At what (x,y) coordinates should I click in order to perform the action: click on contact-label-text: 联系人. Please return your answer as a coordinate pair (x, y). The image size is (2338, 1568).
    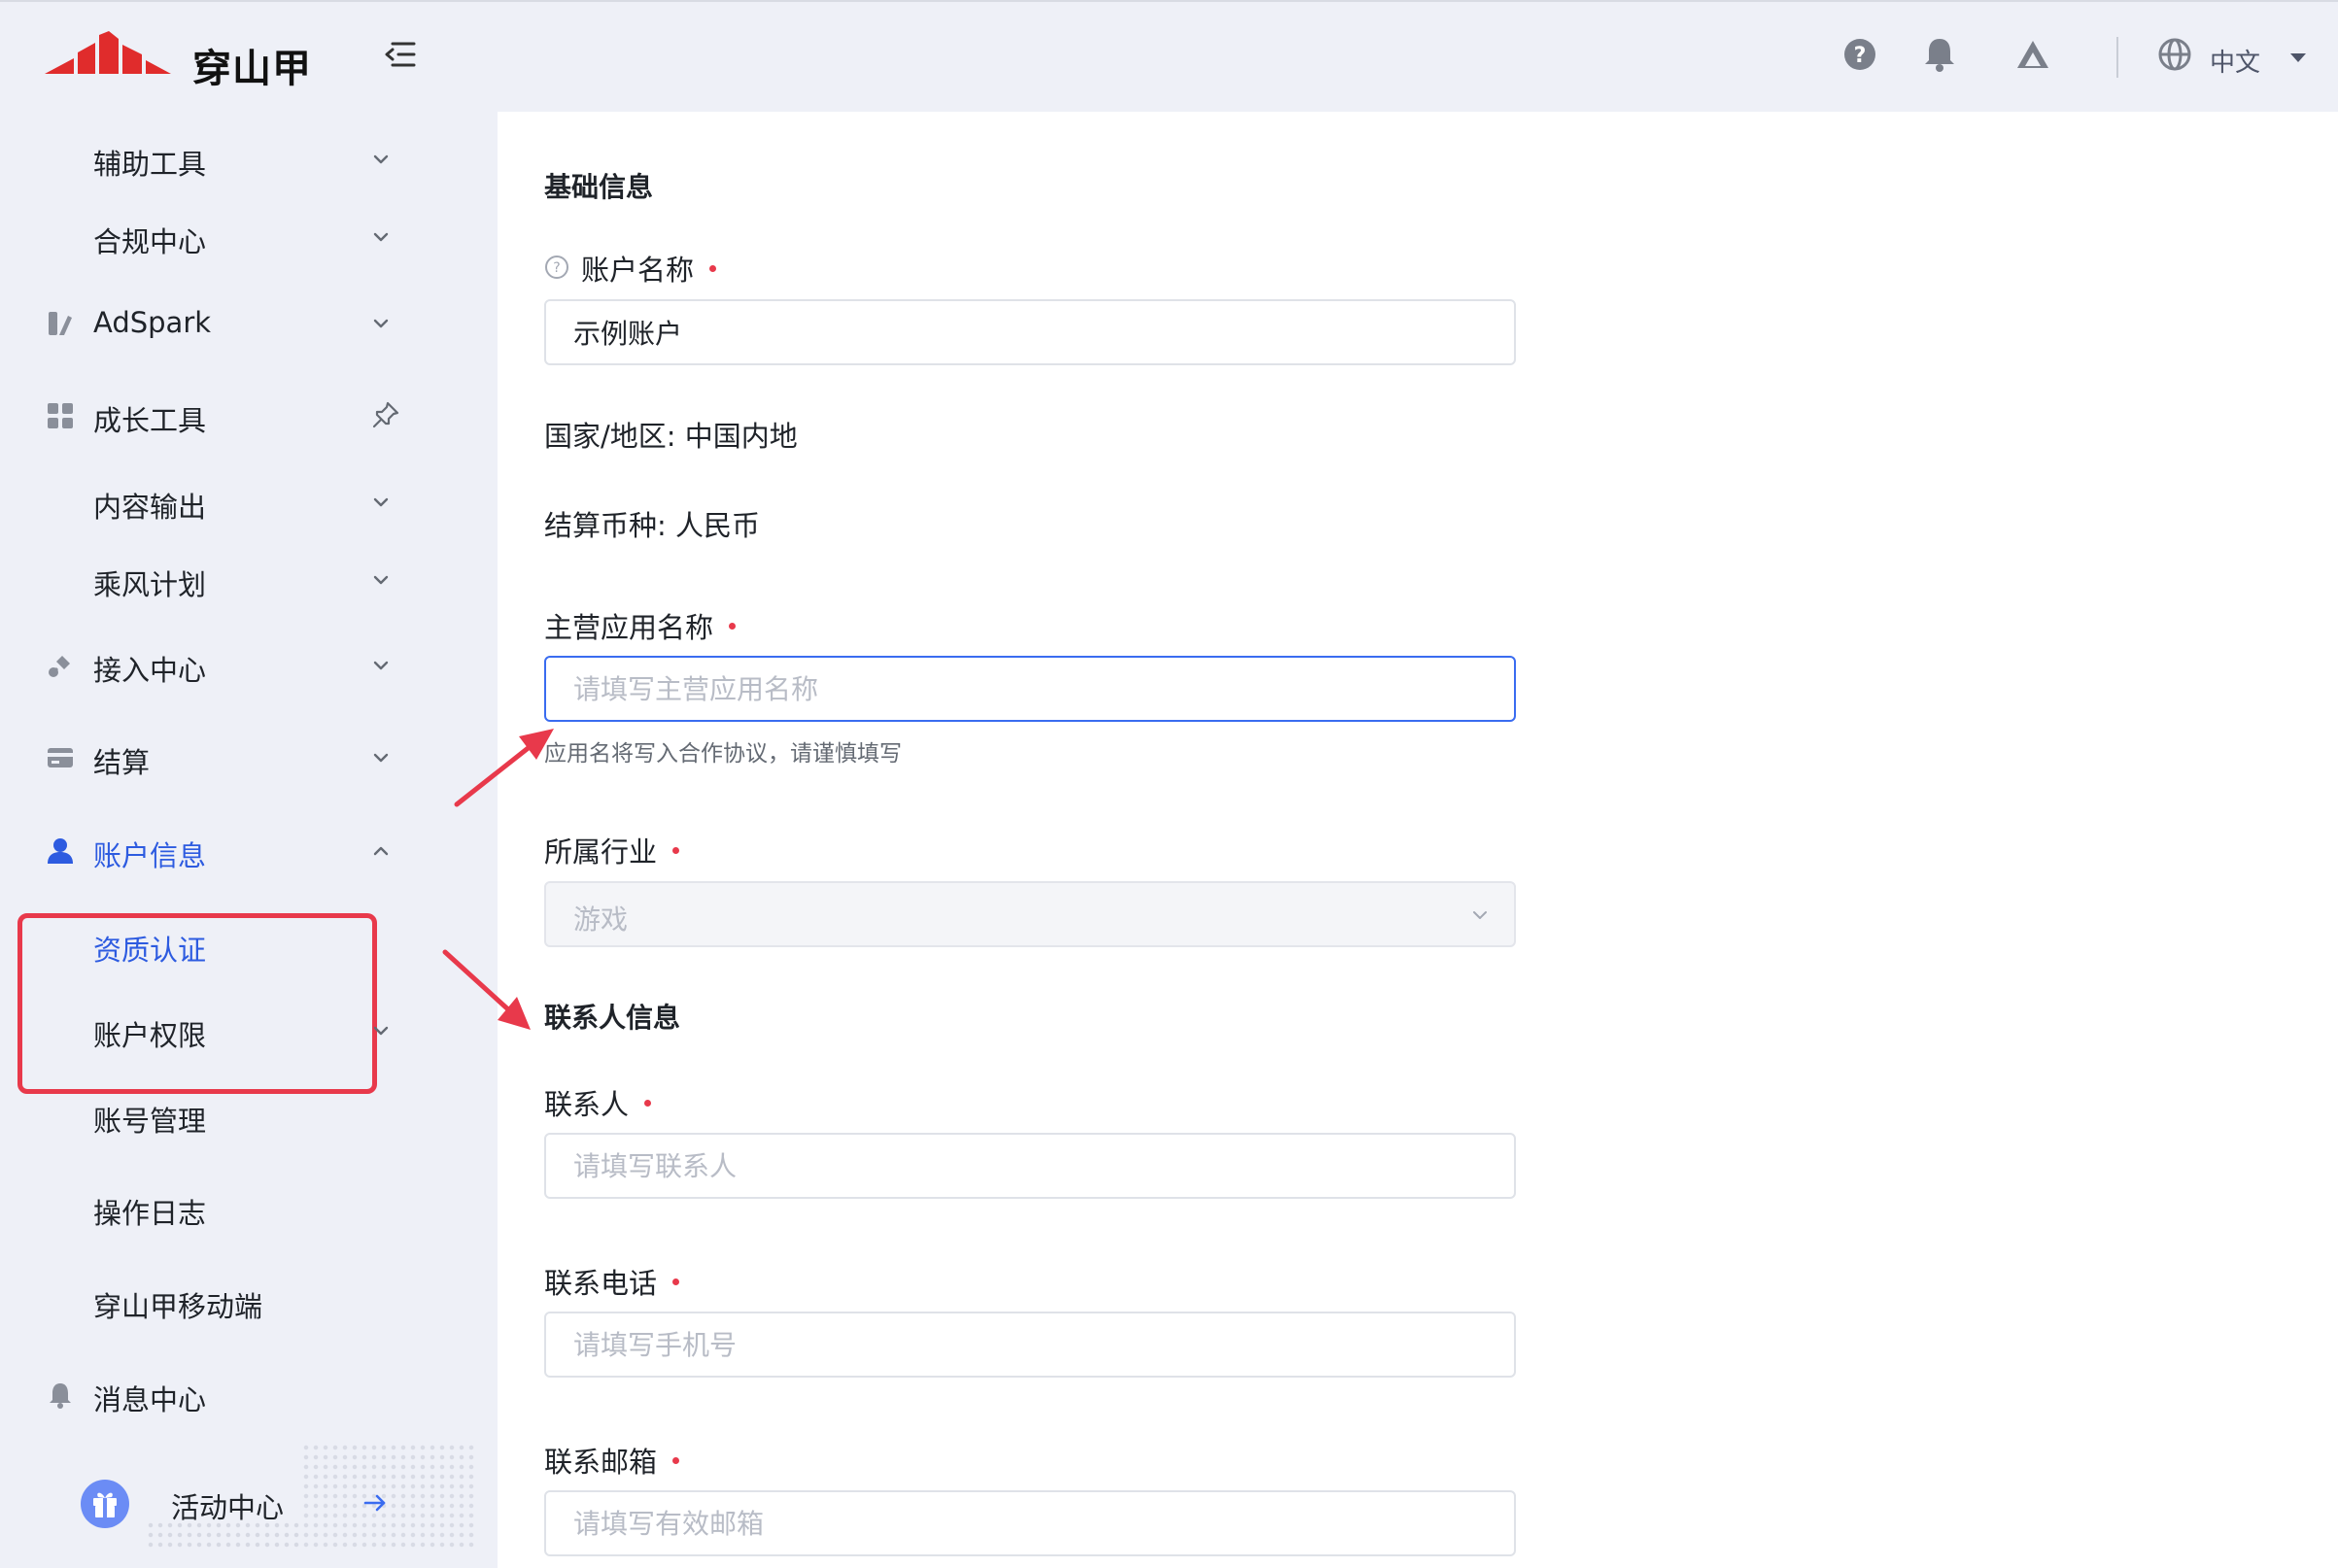
    Looking at the image, I should click on (587, 1104).